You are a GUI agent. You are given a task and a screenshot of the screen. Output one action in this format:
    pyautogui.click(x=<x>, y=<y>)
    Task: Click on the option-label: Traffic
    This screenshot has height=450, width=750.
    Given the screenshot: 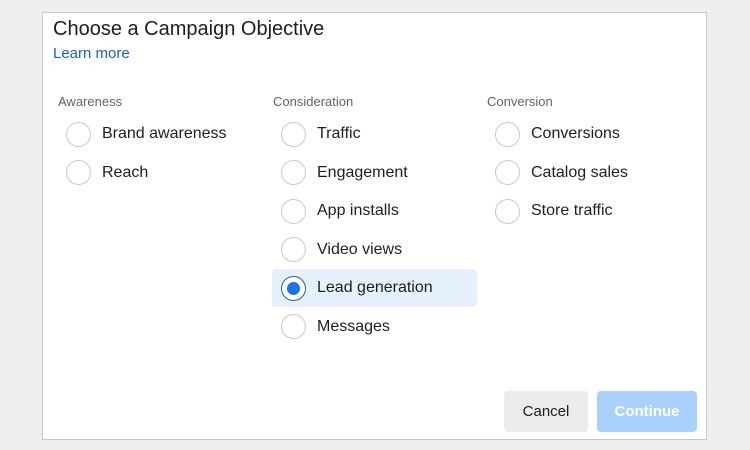 What is the action you would take?
    pyautogui.click(x=339, y=133)
    